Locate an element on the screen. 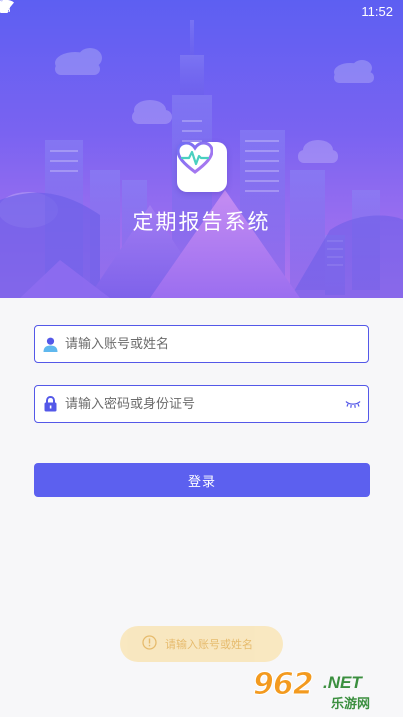 The image size is (403, 717). watermark-number: 962 is located at coordinates (284, 685).